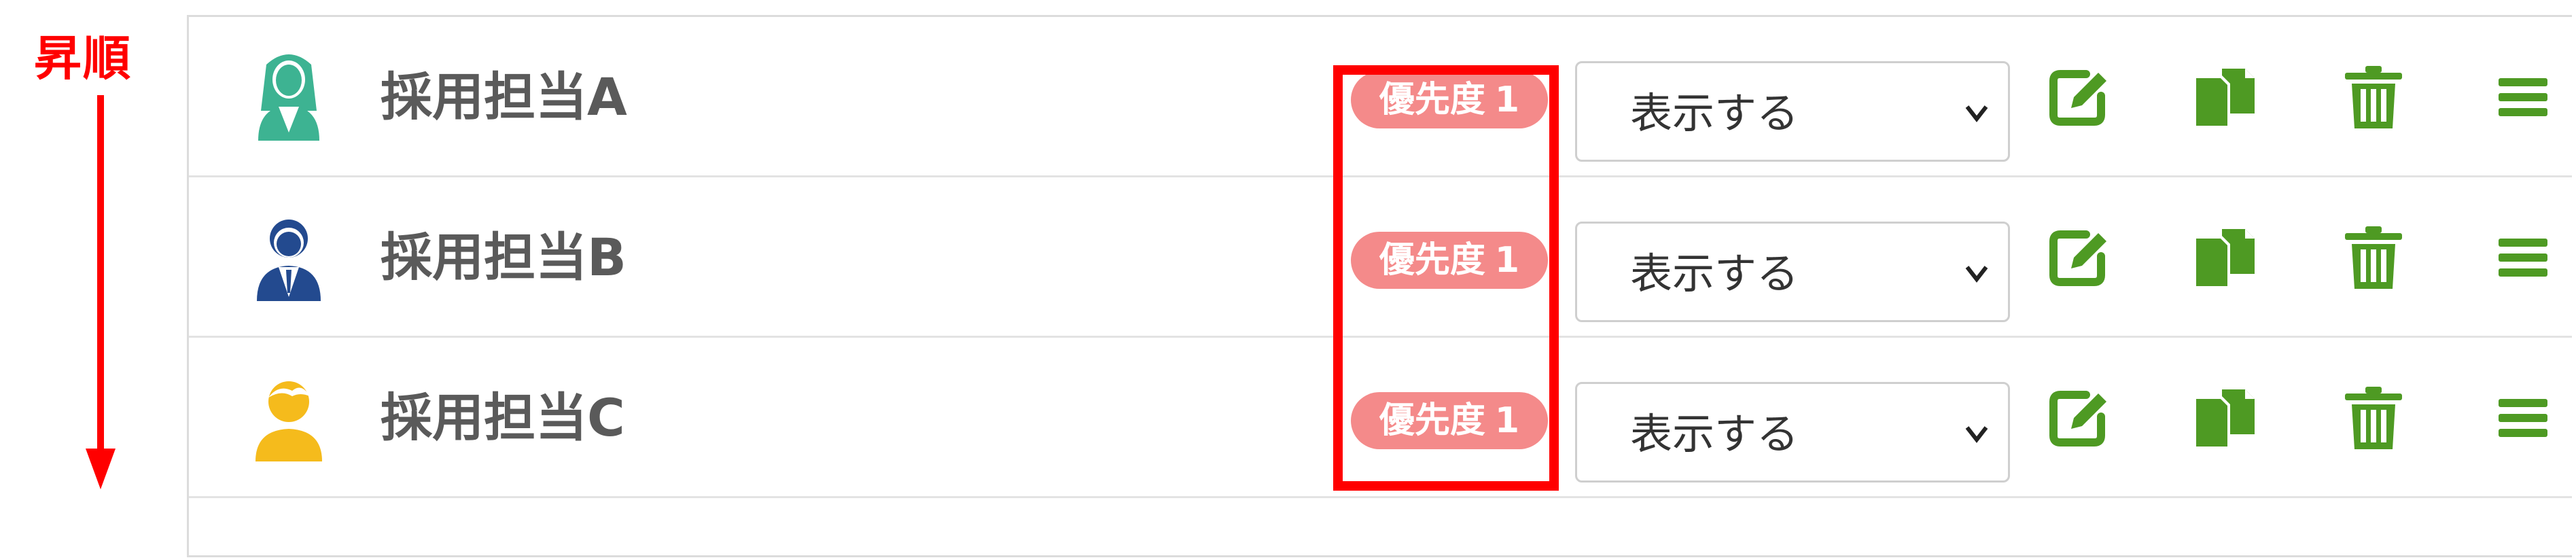 The width and height of the screenshot is (2576, 560). Describe the element at coordinates (503, 418) in the screenshot. I see `recruiter-name: 採用担当C` at that location.